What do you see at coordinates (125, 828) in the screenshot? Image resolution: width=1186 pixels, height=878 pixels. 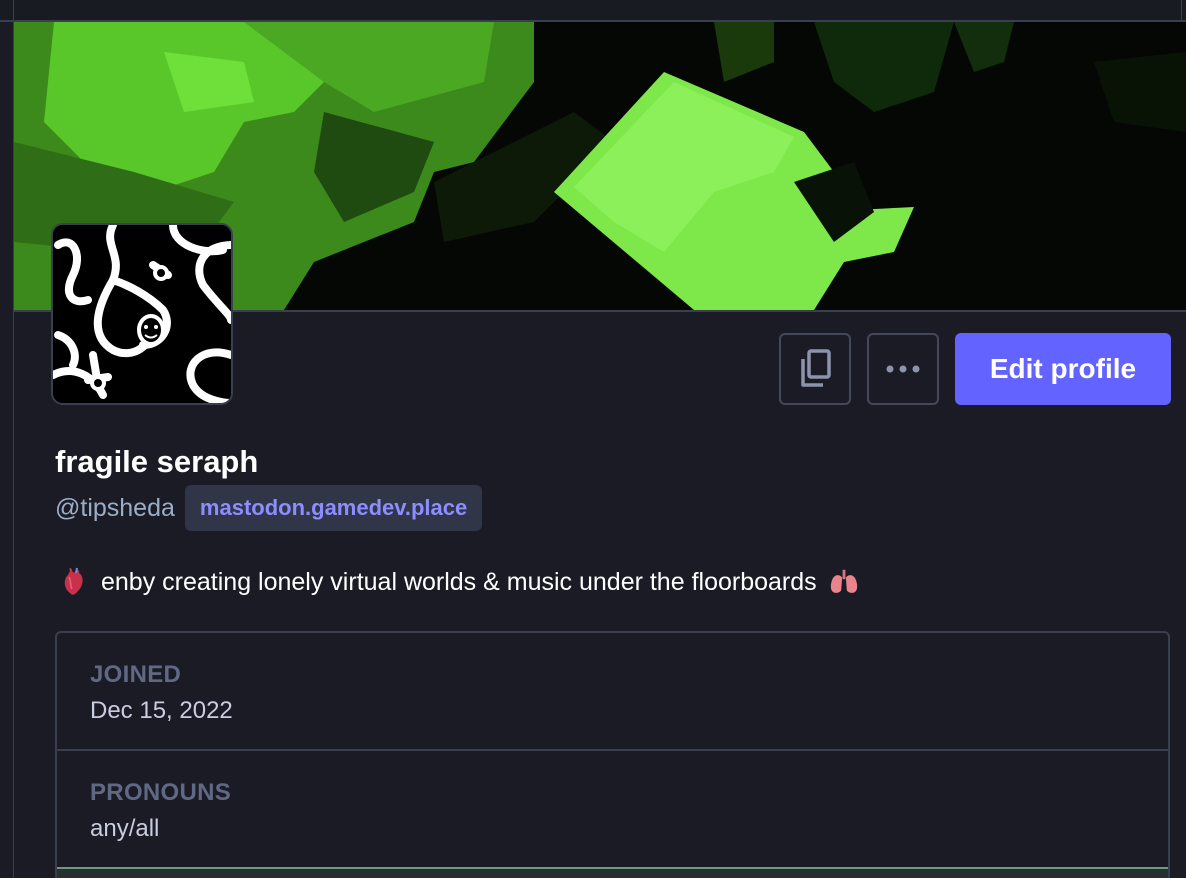 I see `field-value: any/all` at bounding box center [125, 828].